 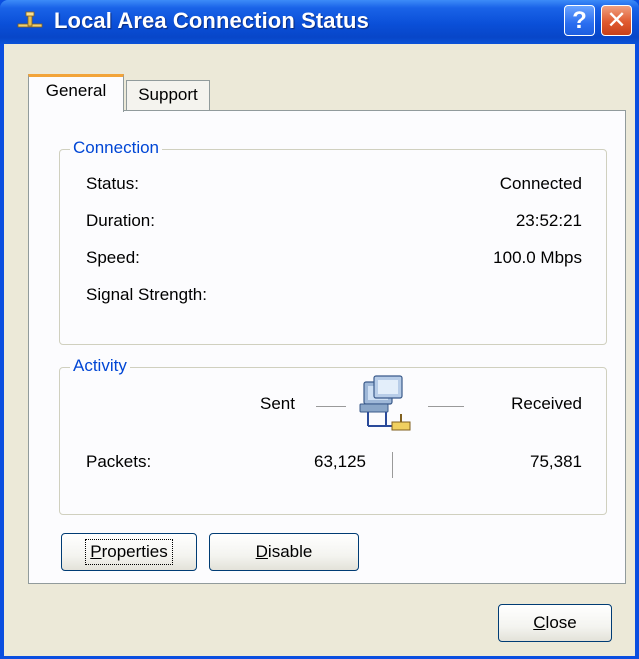 I want to click on speed-value: 100.0 Mbps, so click(x=537, y=257).